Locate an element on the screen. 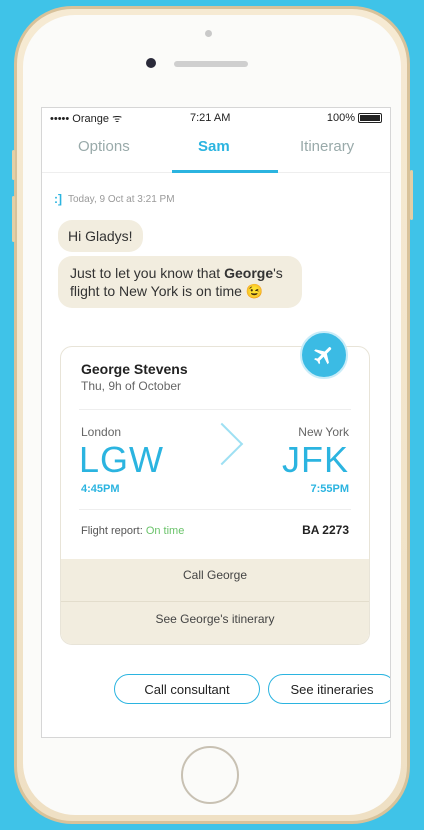  call-consultant-button: Call consultant is located at coordinates (187, 689).